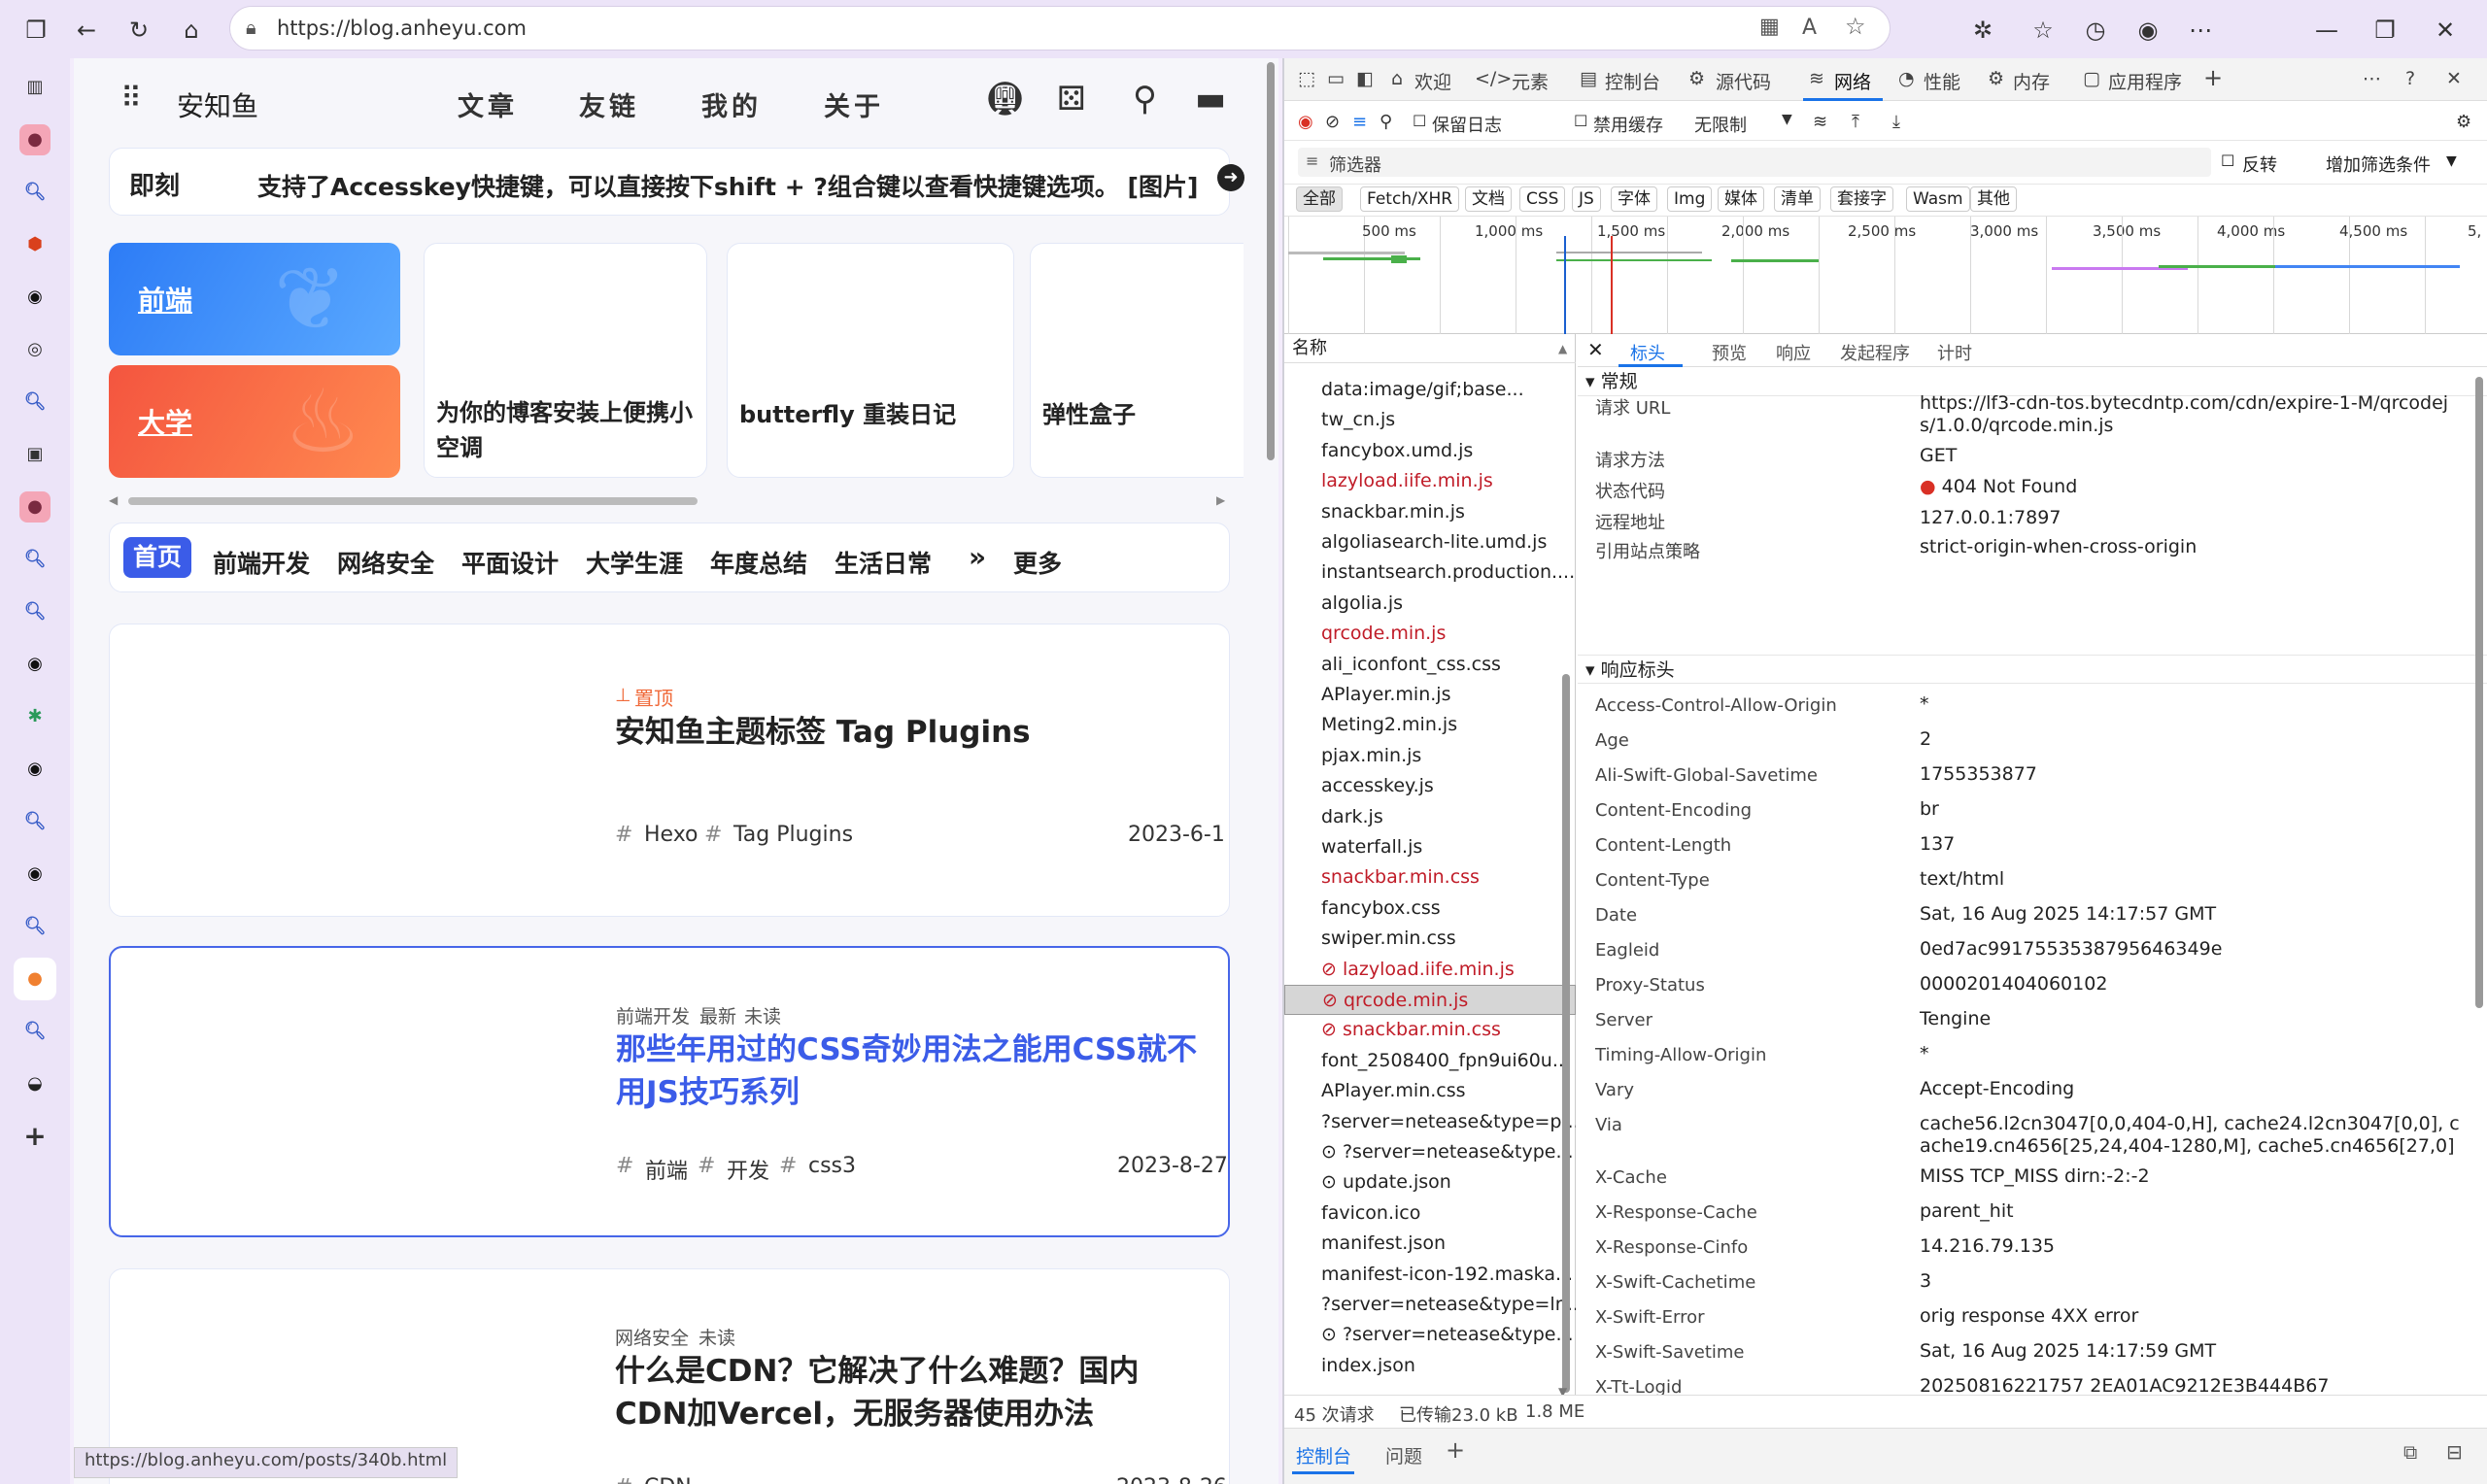 Image resolution: width=2487 pixels, height=1484 pixels. What do you see at coordinates (1488, 199) in the screenshot?
I see `type-doc: 文档` at bounding box center [1488, 199].